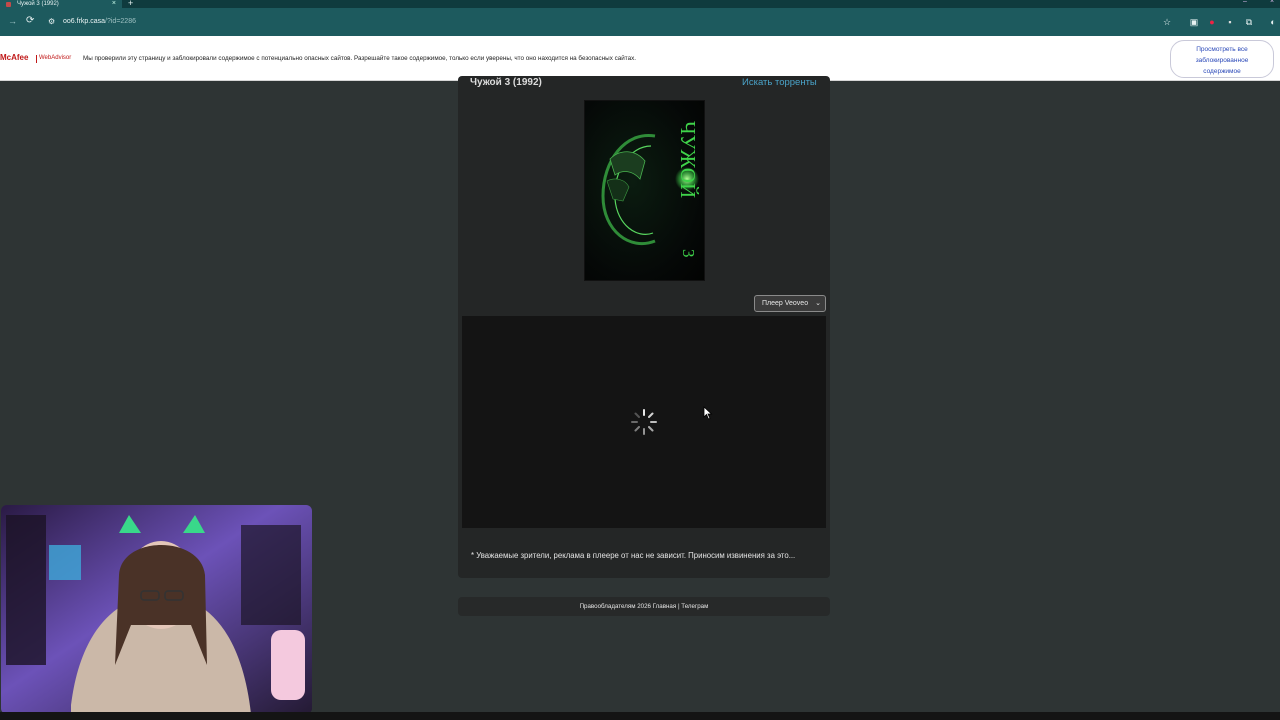 This screenshot has height=720, width=1280. I want to click on poster-title-text: ЧУЖОЙ, so click(688, 159).